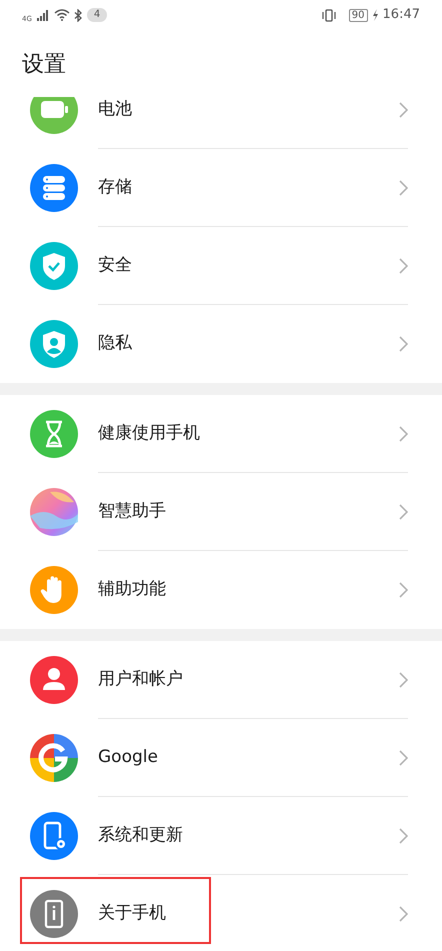 The height and width of the screenshot is (951, 442). I want to click on settings-item: 系统和更新, so click(221, 836).